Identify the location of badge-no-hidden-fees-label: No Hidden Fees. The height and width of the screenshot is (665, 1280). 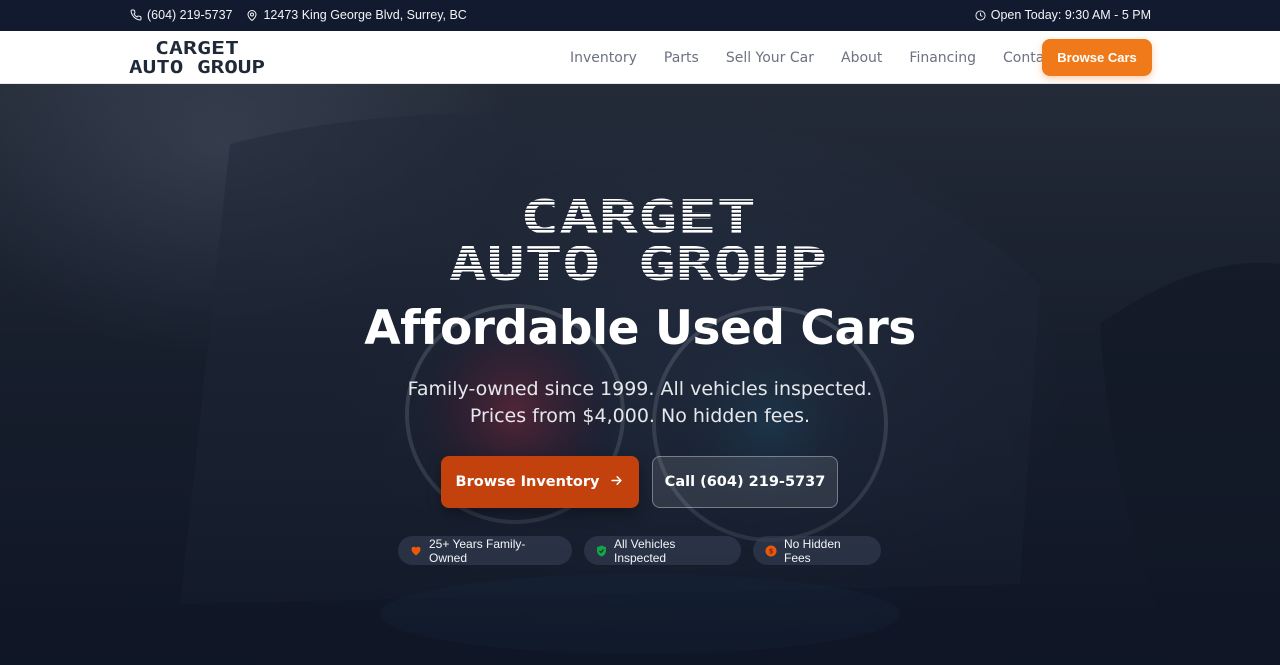
(812, 550).